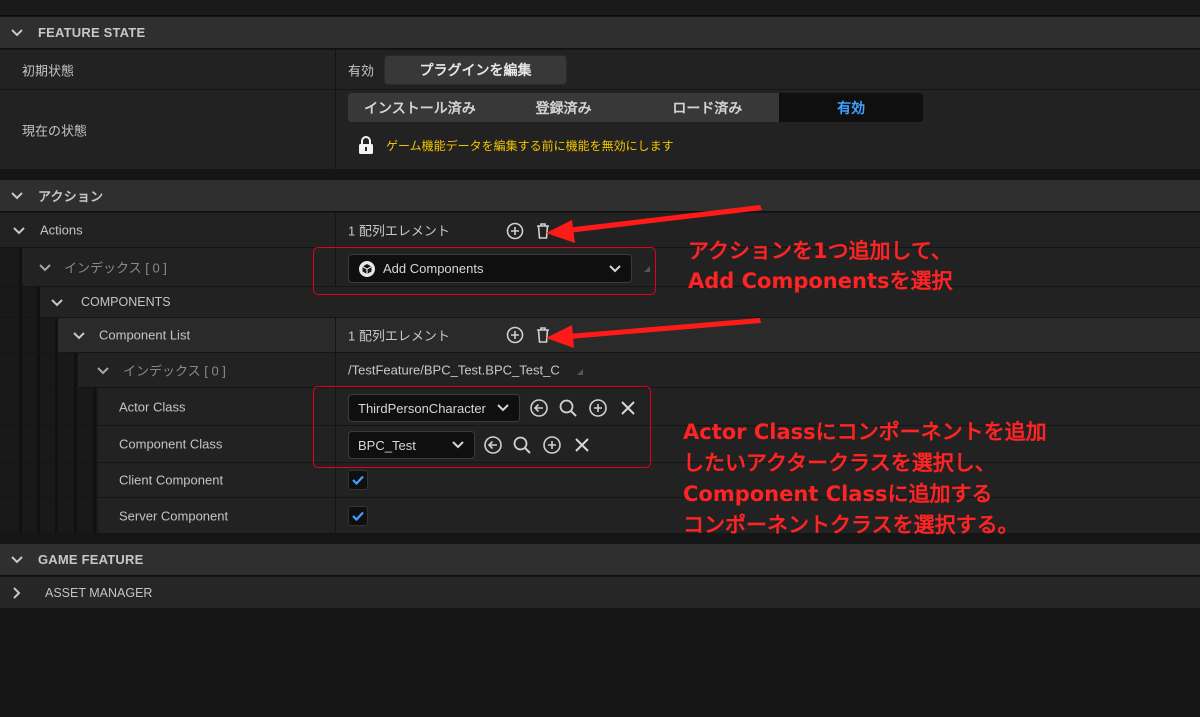 Image resolution: width=1200 pixels, height=717 pixels. I want to click on callout-action: アクションを1つ追加して、 Add Componentsを選択, so click(820, 266).